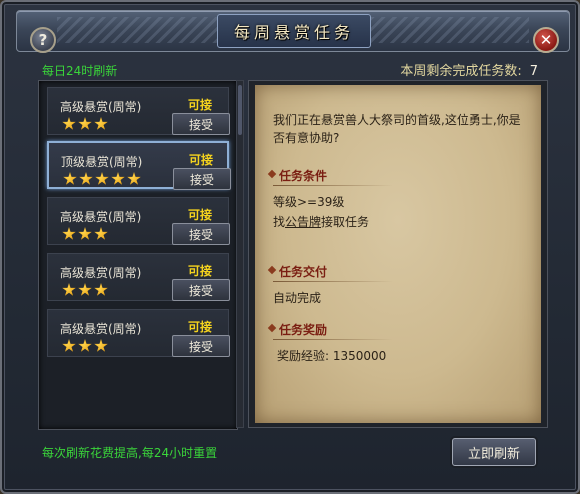  Describe the element at coordinates (397, 129) in the screenshot. I see `task-intro: 我们正在悬赏兽人大祭司的首级,这位勇士,你是否有意协助?` at that location.